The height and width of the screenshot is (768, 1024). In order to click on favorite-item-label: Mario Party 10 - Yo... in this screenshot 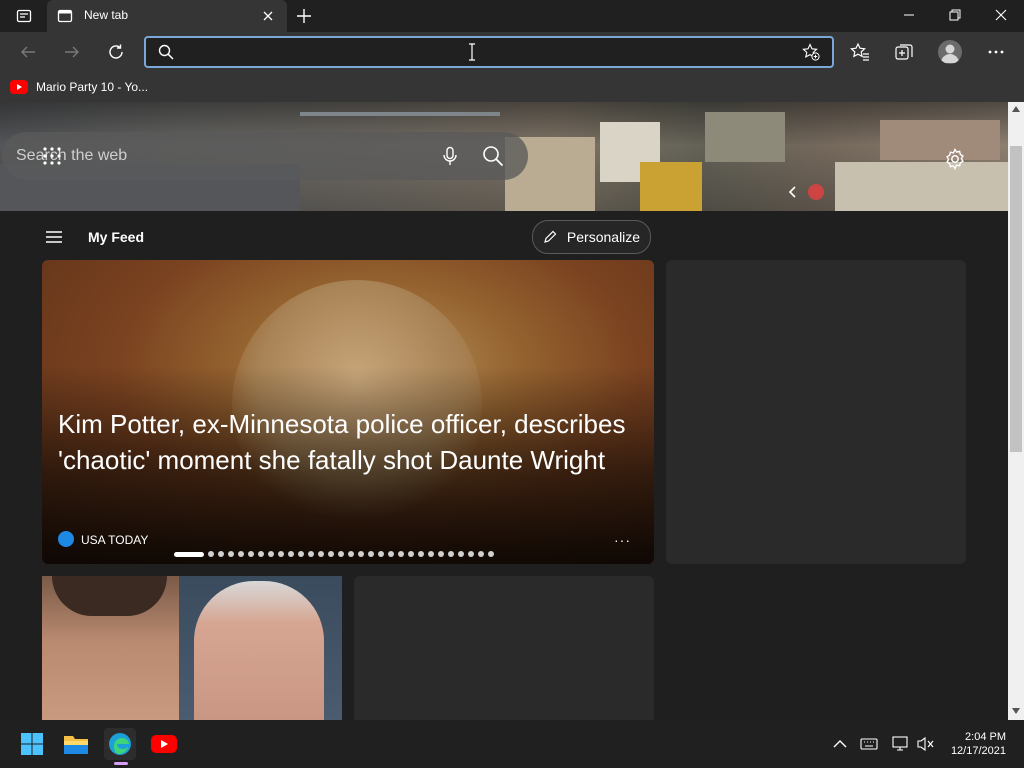, I will do `click(92, 87)`.